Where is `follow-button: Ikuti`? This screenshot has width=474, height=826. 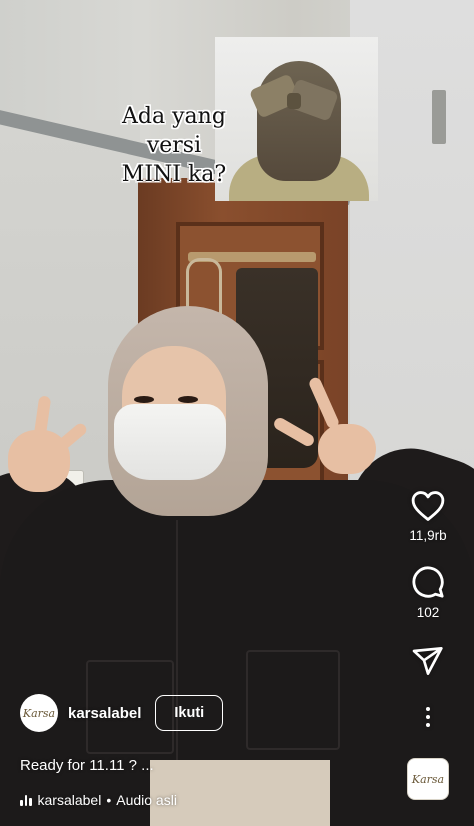 follow-button: Ikuti is located at coordinates (189, 713).